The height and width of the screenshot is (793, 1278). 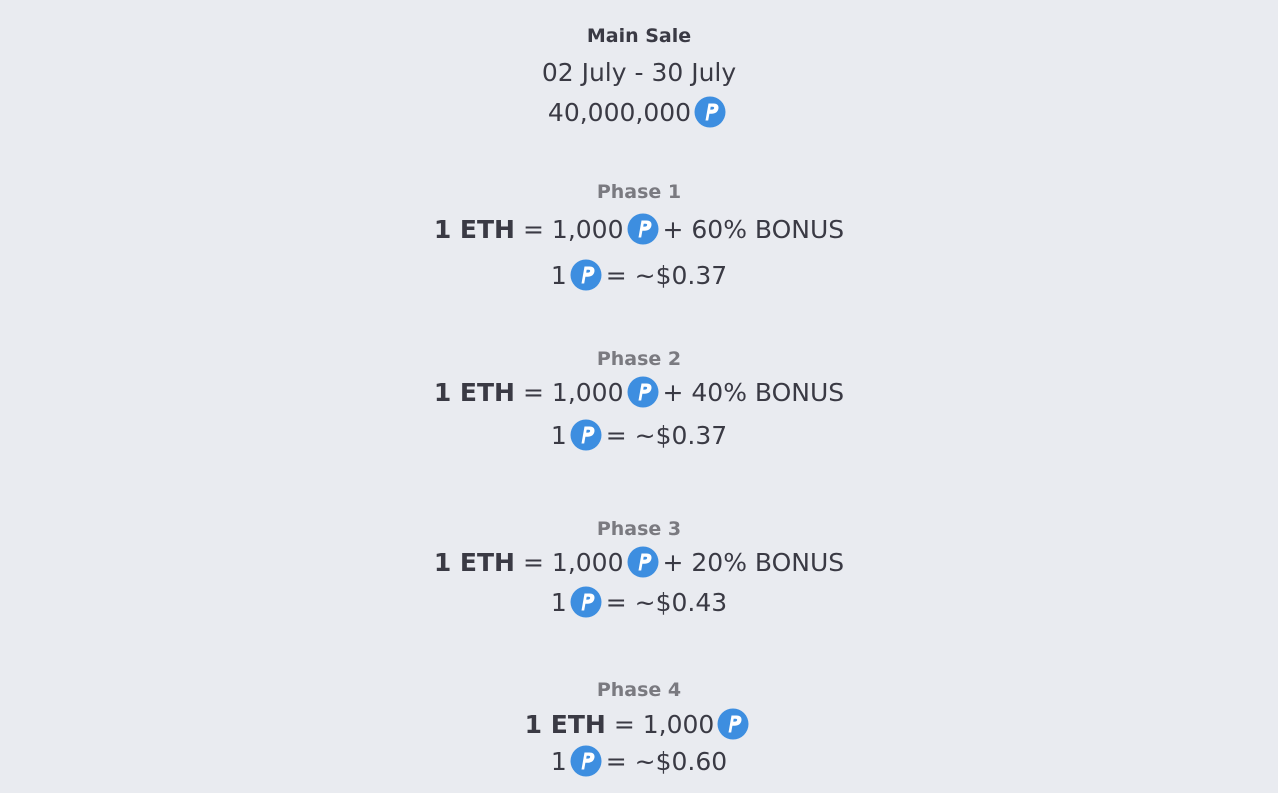 What do you see at coordinates (753, 392) in the screenshot?
I see `bonus-text: + 40% BONUS` at bounding box center [753, 392].